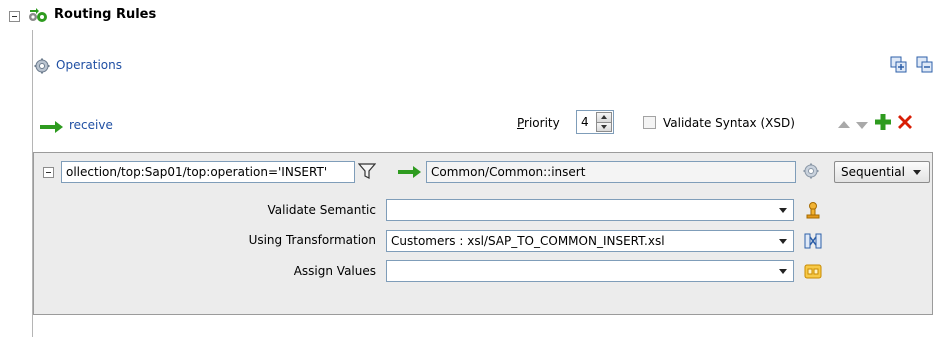  What do you see at coordinates (905, 122) in the screenshot?
I see `delete-rule-icon` at bounding box center [905, 122].